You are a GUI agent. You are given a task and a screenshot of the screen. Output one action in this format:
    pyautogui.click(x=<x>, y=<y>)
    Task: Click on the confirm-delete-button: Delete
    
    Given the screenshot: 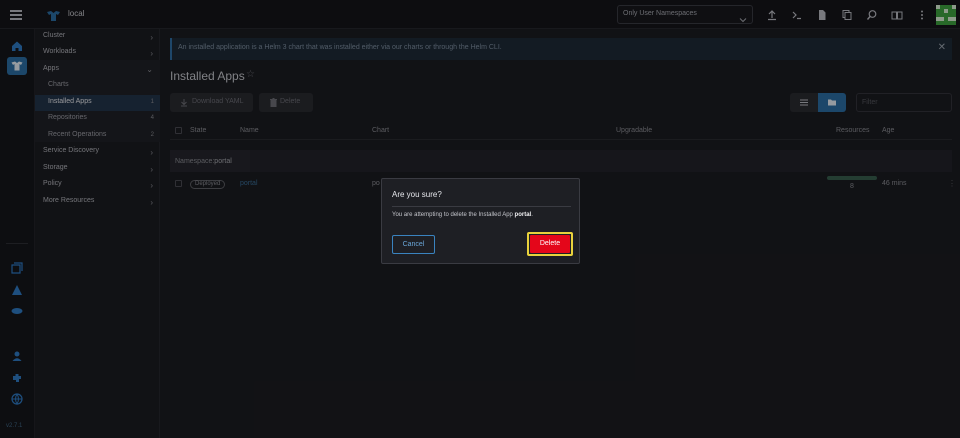 What is the action you would take?
    pyautogui.click(x=550, y=244)
    